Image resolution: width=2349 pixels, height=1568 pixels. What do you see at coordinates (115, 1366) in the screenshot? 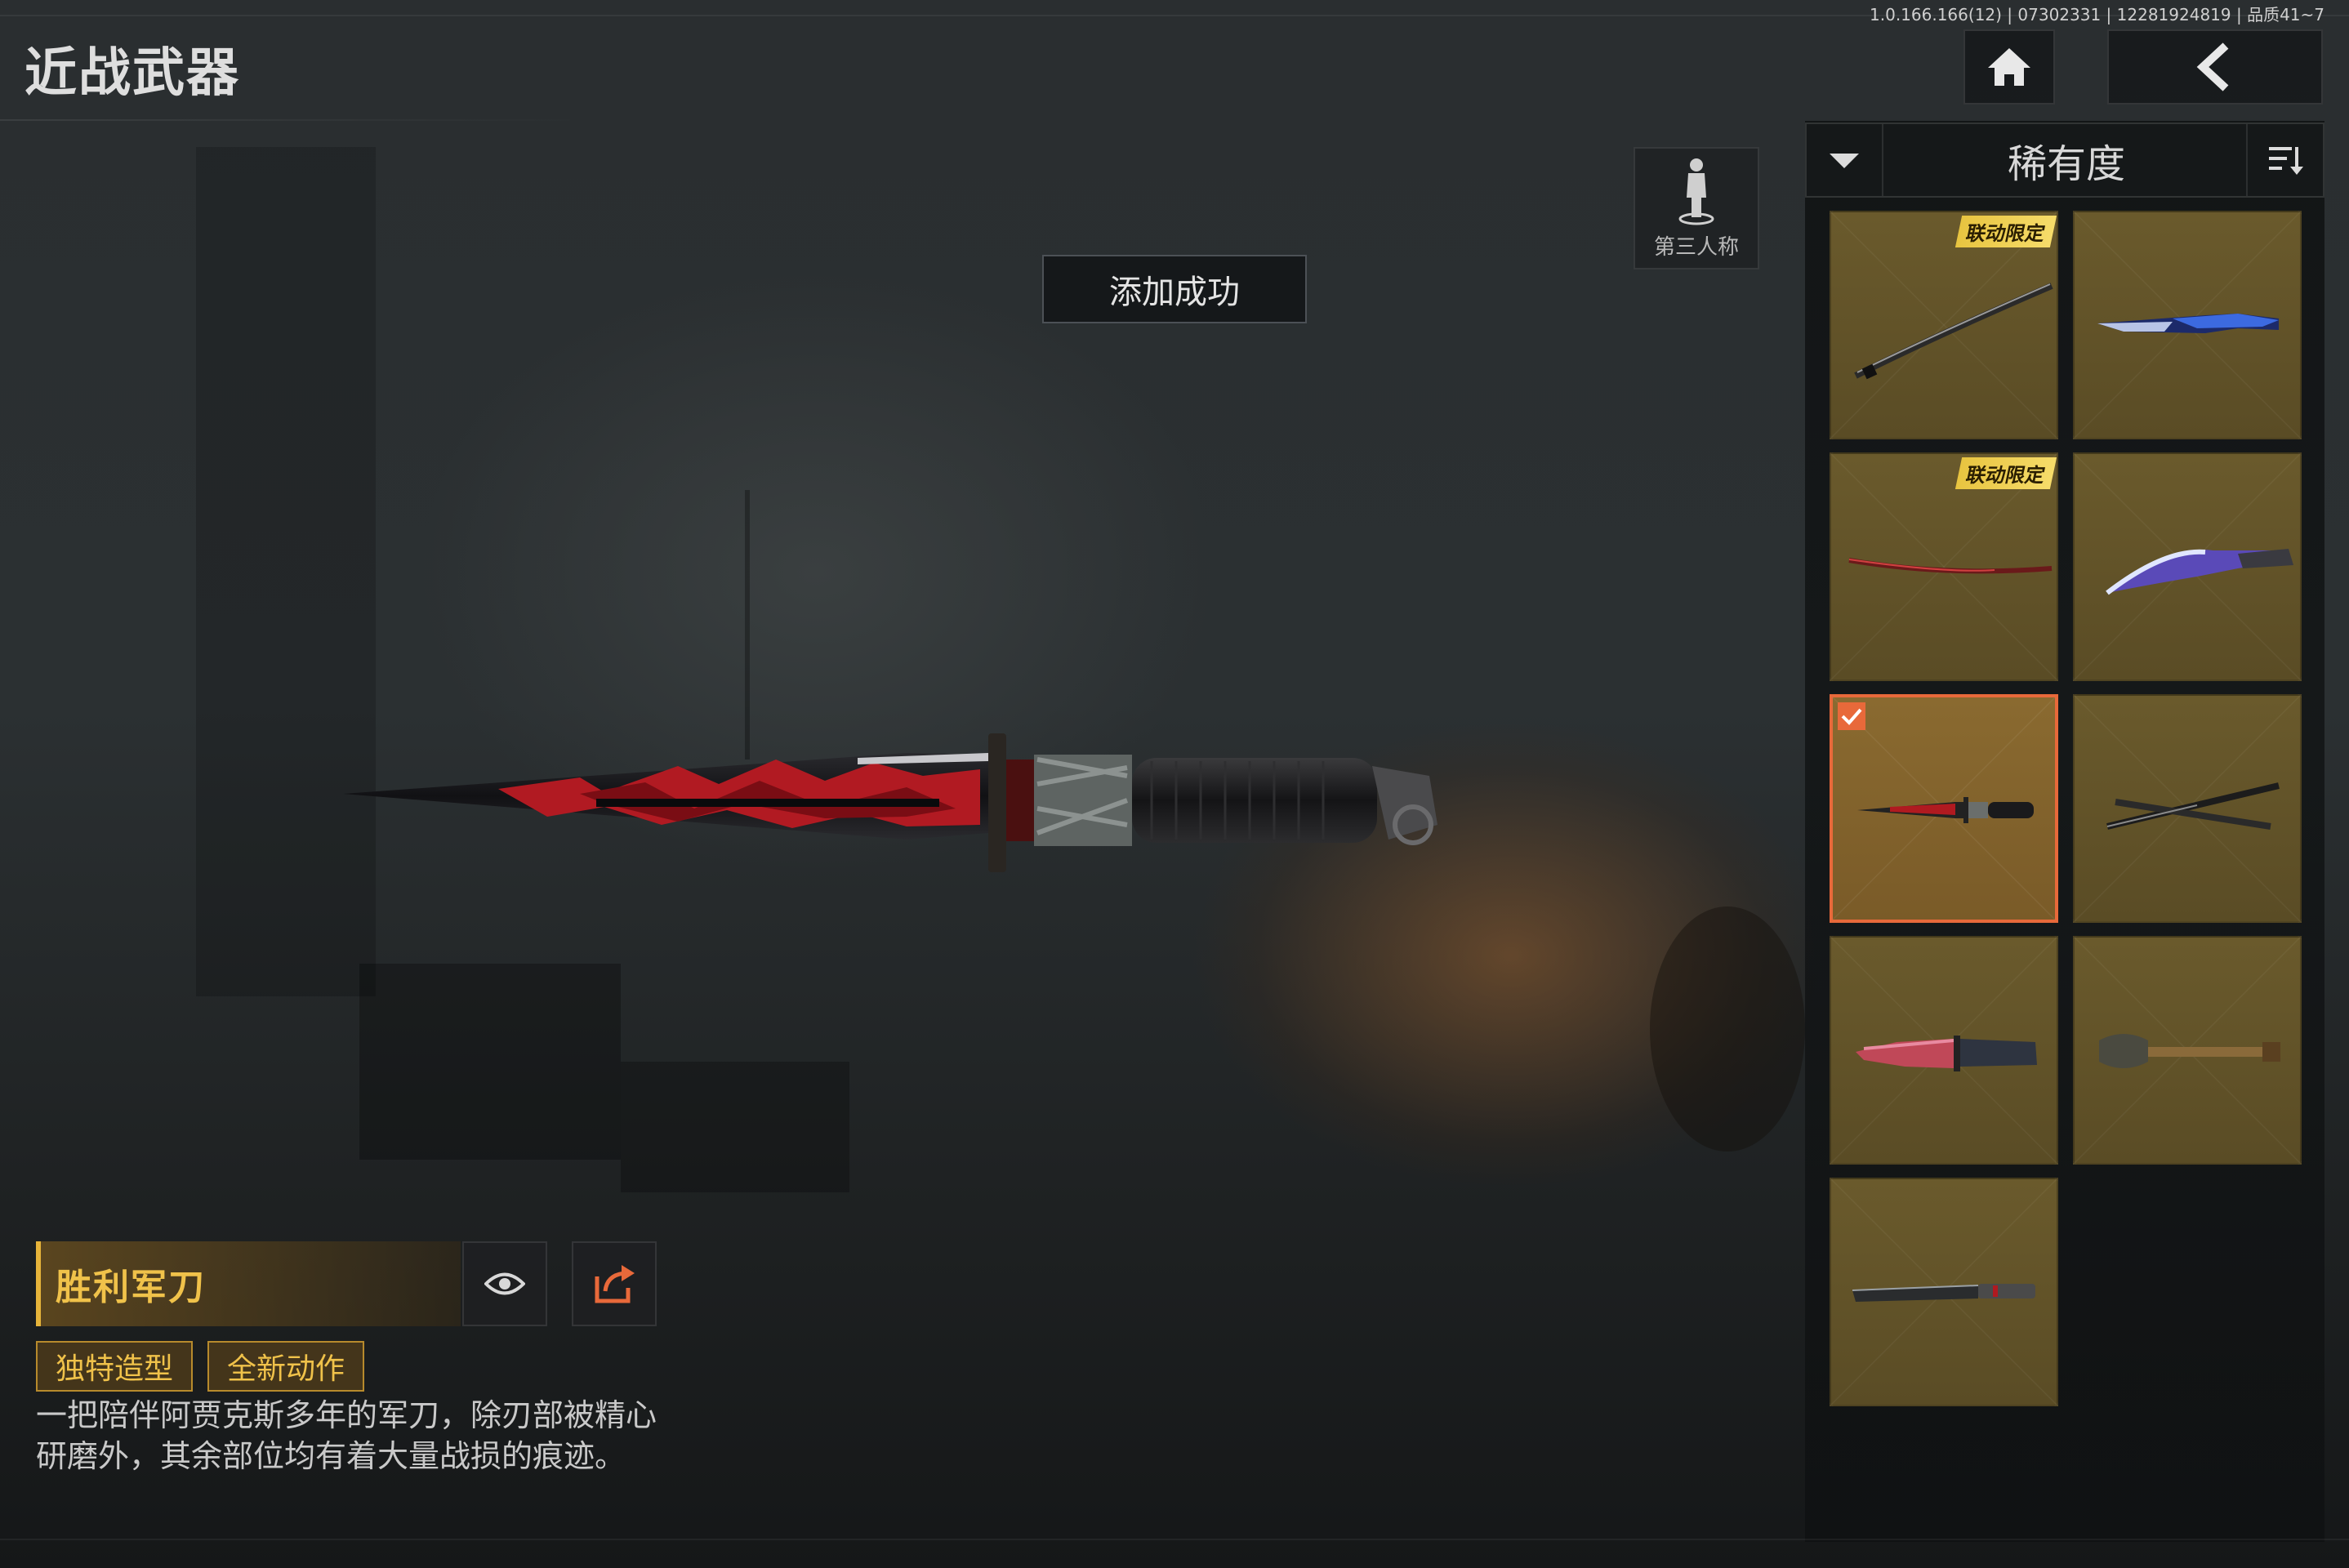
I see `feature-tag: 独特造型` at bounding box center [115, 1366].